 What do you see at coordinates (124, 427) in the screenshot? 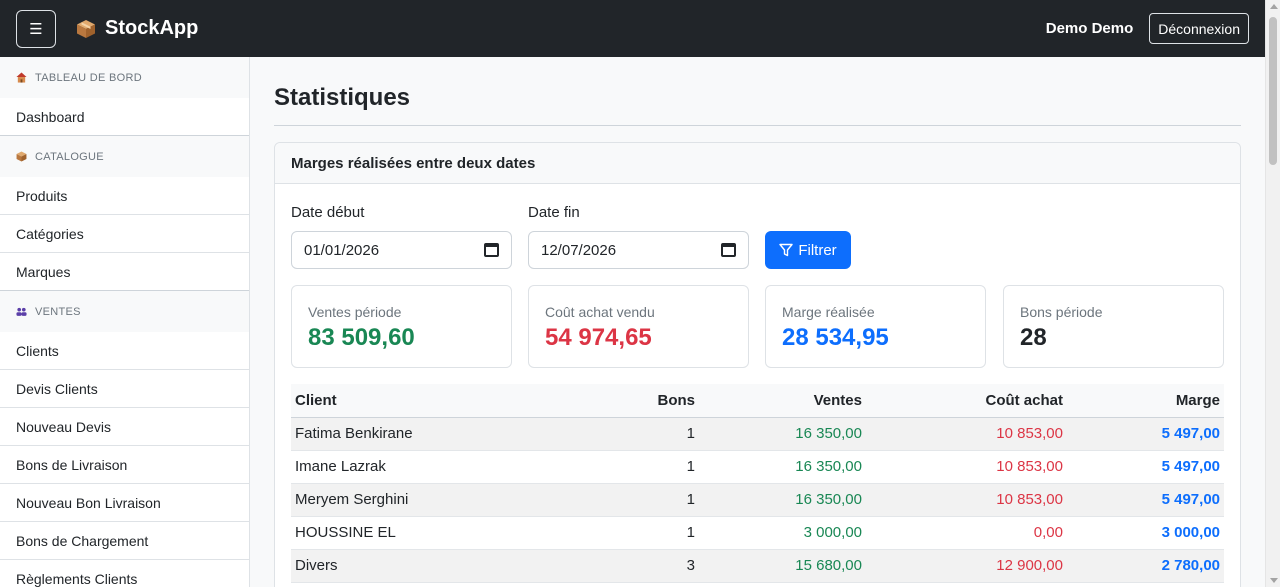
I see `sidebar-item-nouveau-devis: Nouveau Devis` at bounding box center [124, 427].